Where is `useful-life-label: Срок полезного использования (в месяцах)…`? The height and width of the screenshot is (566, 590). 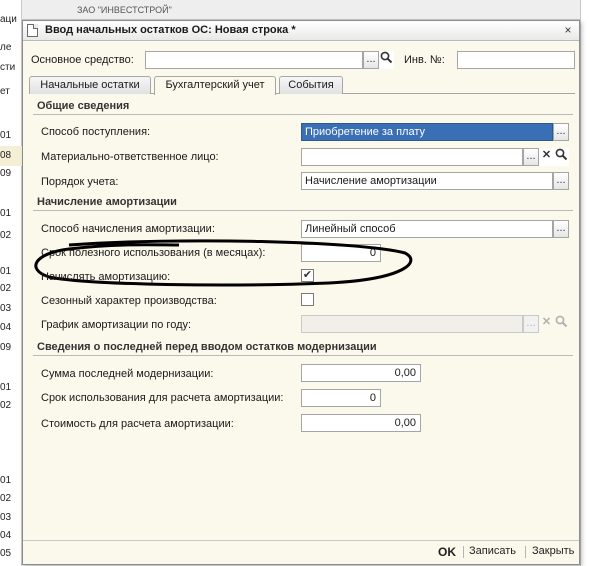
useful-life-label: Срок полезного использования (в месяцах)… is located at coordinates (153, 253).